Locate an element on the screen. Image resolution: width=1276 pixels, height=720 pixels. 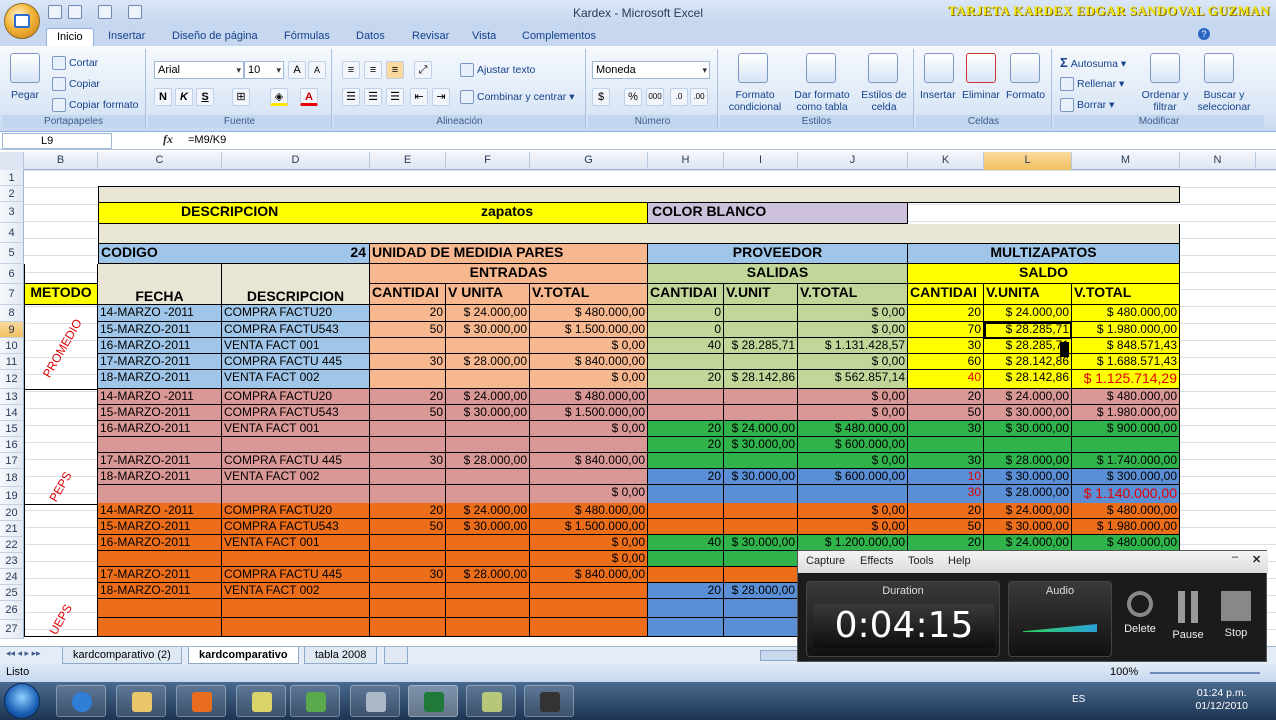
peps-cell: $ 300.000,00 is located at coordinates (1126, 477).